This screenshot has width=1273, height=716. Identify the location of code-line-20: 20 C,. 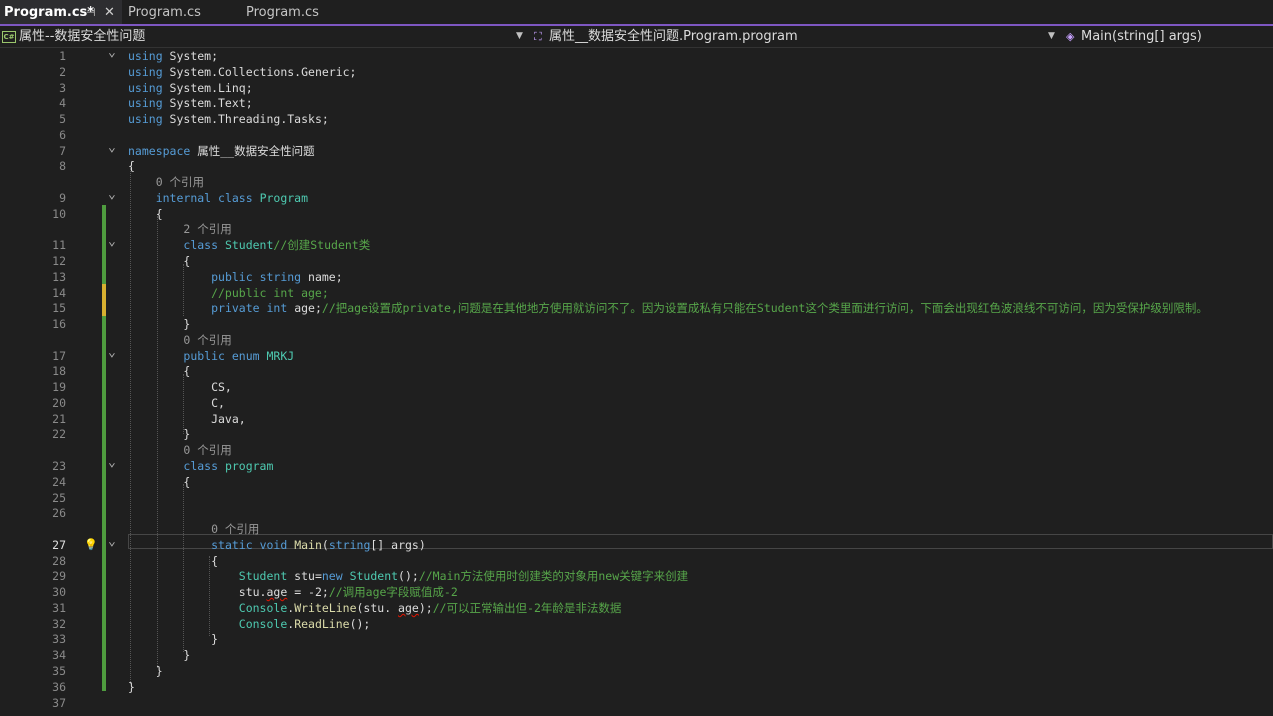
(636, 403).